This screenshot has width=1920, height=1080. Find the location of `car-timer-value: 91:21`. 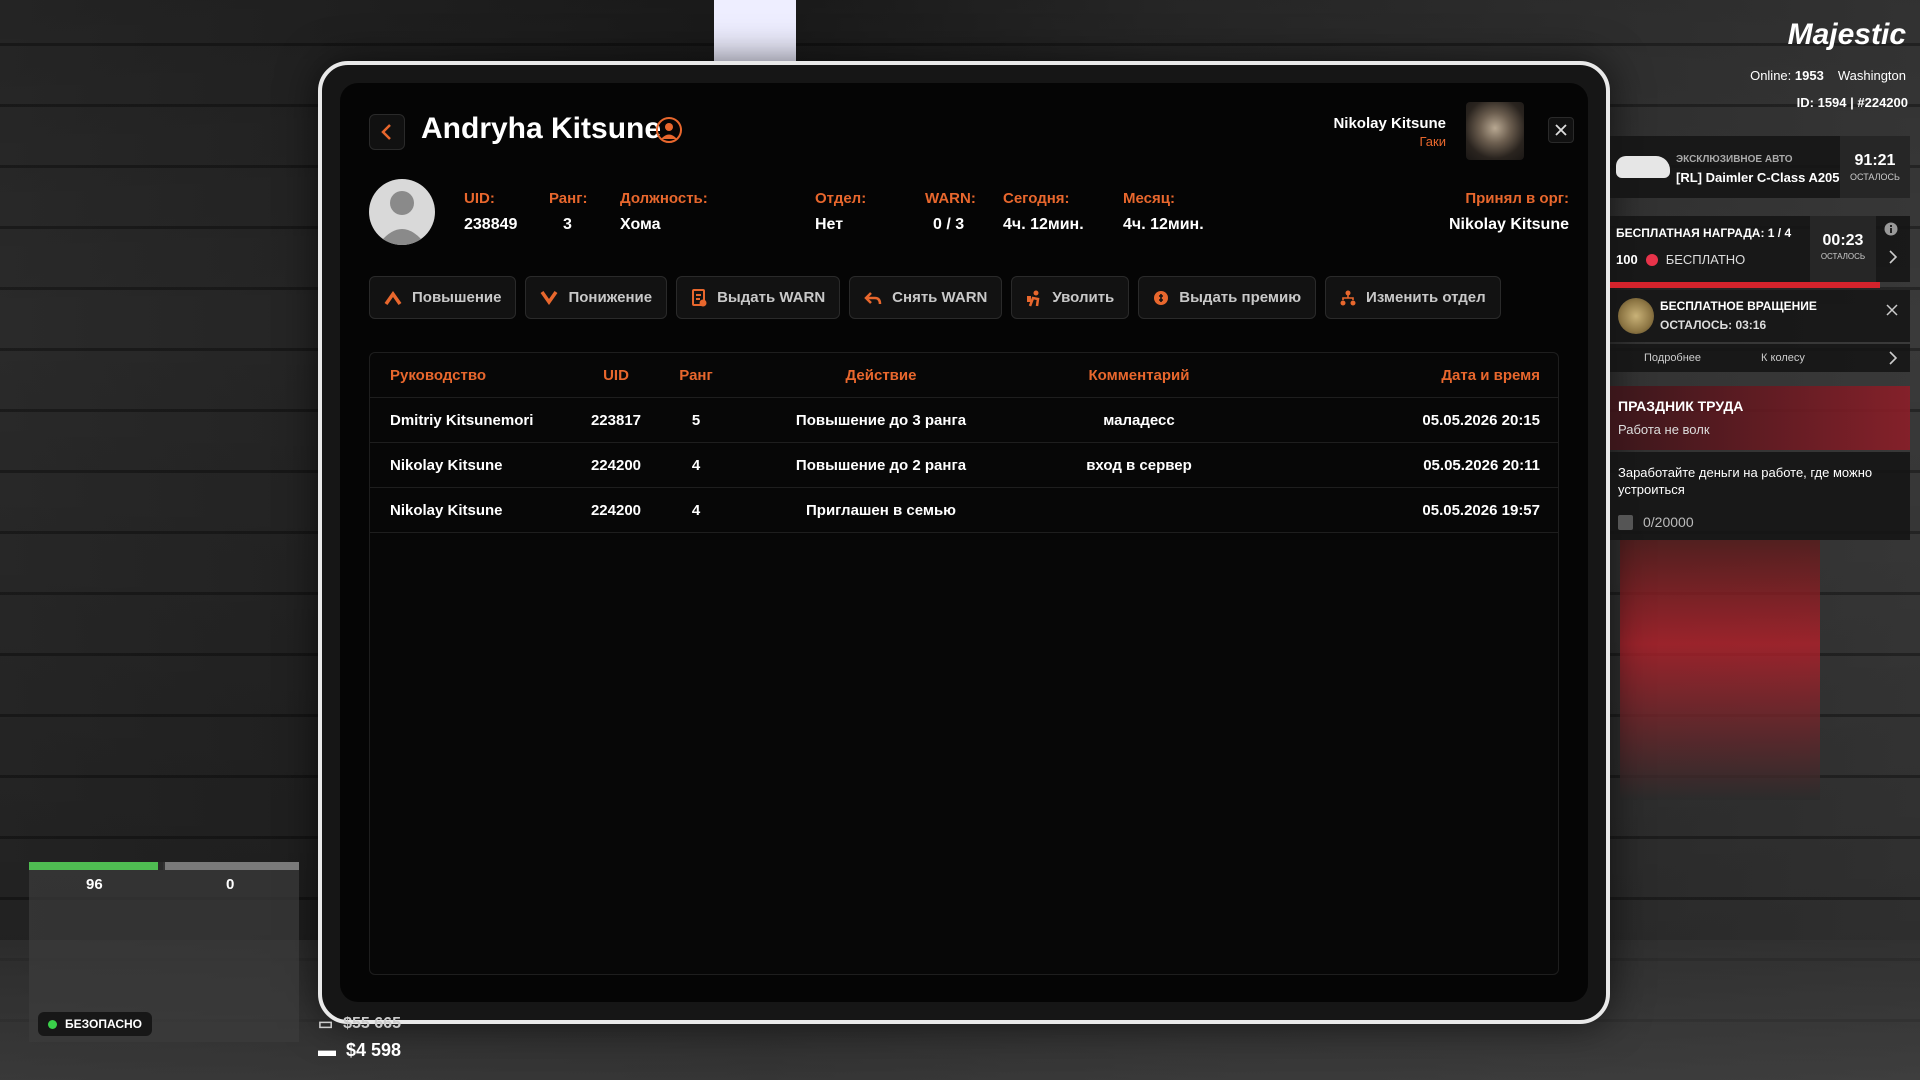

car-timer-value: 91:21 is located at coordinates (1875, 160).